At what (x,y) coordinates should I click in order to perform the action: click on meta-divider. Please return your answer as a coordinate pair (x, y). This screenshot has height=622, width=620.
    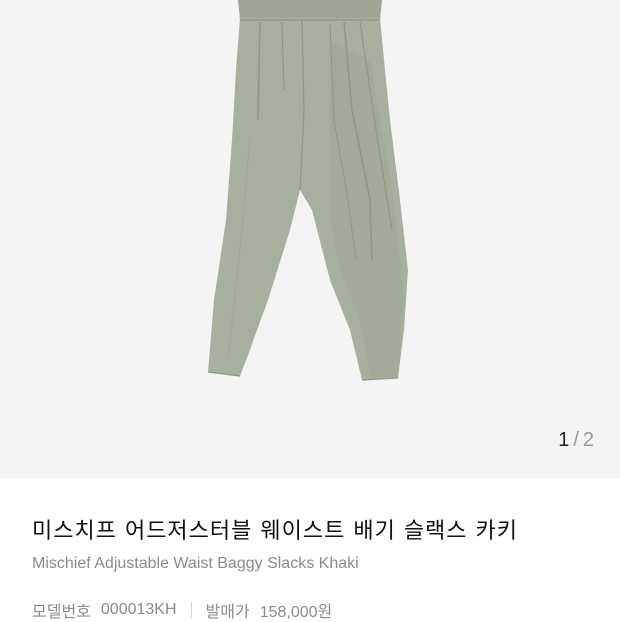
    Looking at the image, I should click on (191, 610).